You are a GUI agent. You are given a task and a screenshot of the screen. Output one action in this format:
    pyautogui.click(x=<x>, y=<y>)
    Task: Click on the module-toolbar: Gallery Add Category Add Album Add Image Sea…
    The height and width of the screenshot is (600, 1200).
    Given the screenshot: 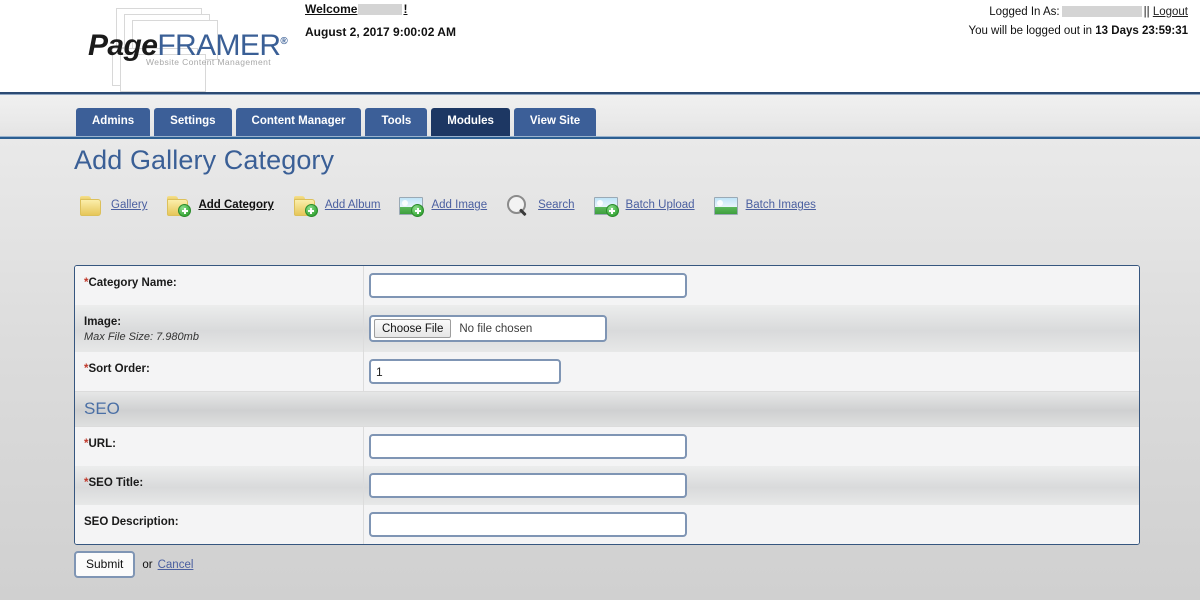 What is the action you would take?
    pyautogui.click(x=456, y=205)
    